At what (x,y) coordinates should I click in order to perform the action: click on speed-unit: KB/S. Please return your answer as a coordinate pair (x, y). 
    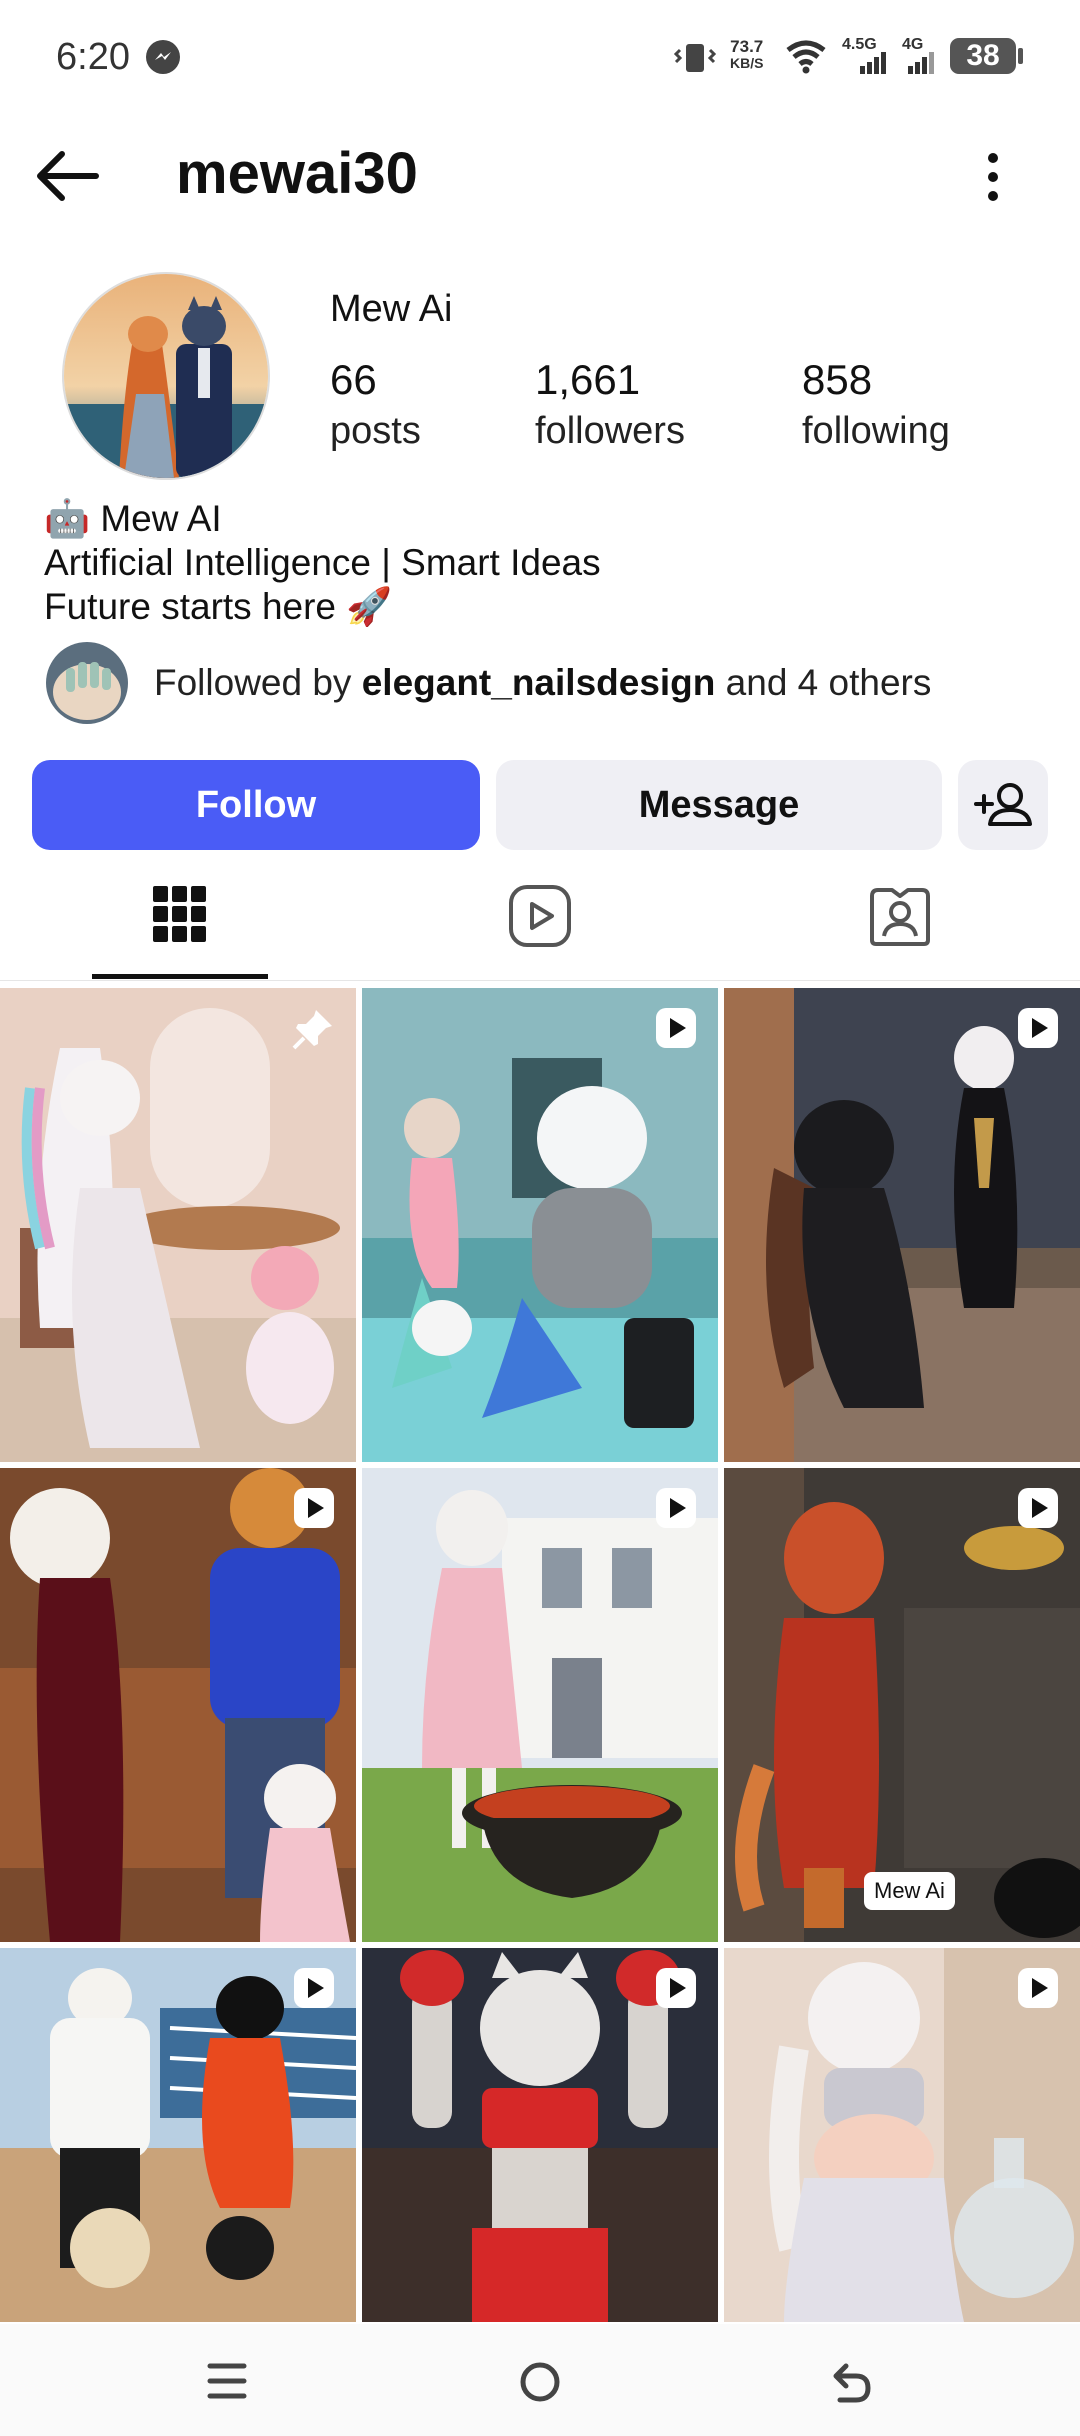
    Looking at the image, I should click on (747, 63).